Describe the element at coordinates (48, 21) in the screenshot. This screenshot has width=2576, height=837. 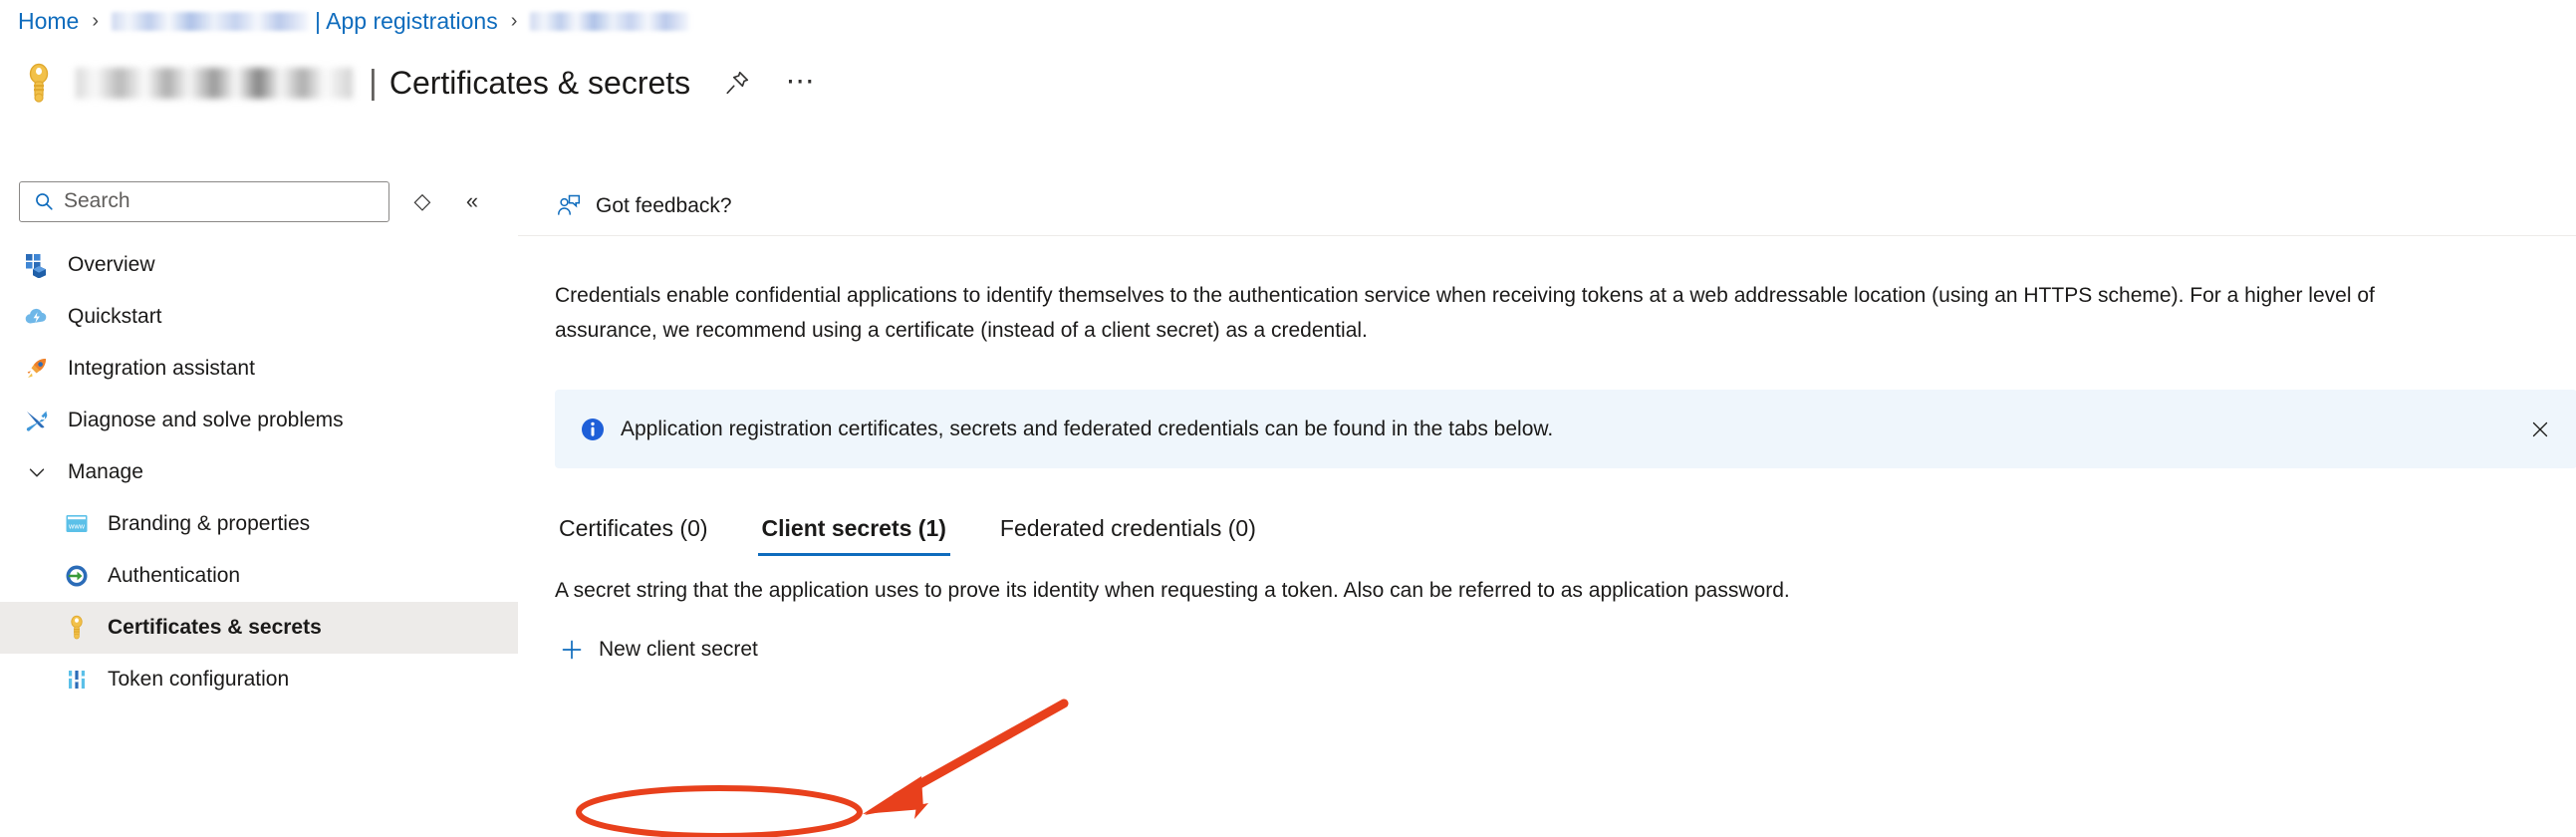
I see `breadcrumb-home-link: Home` at that location.